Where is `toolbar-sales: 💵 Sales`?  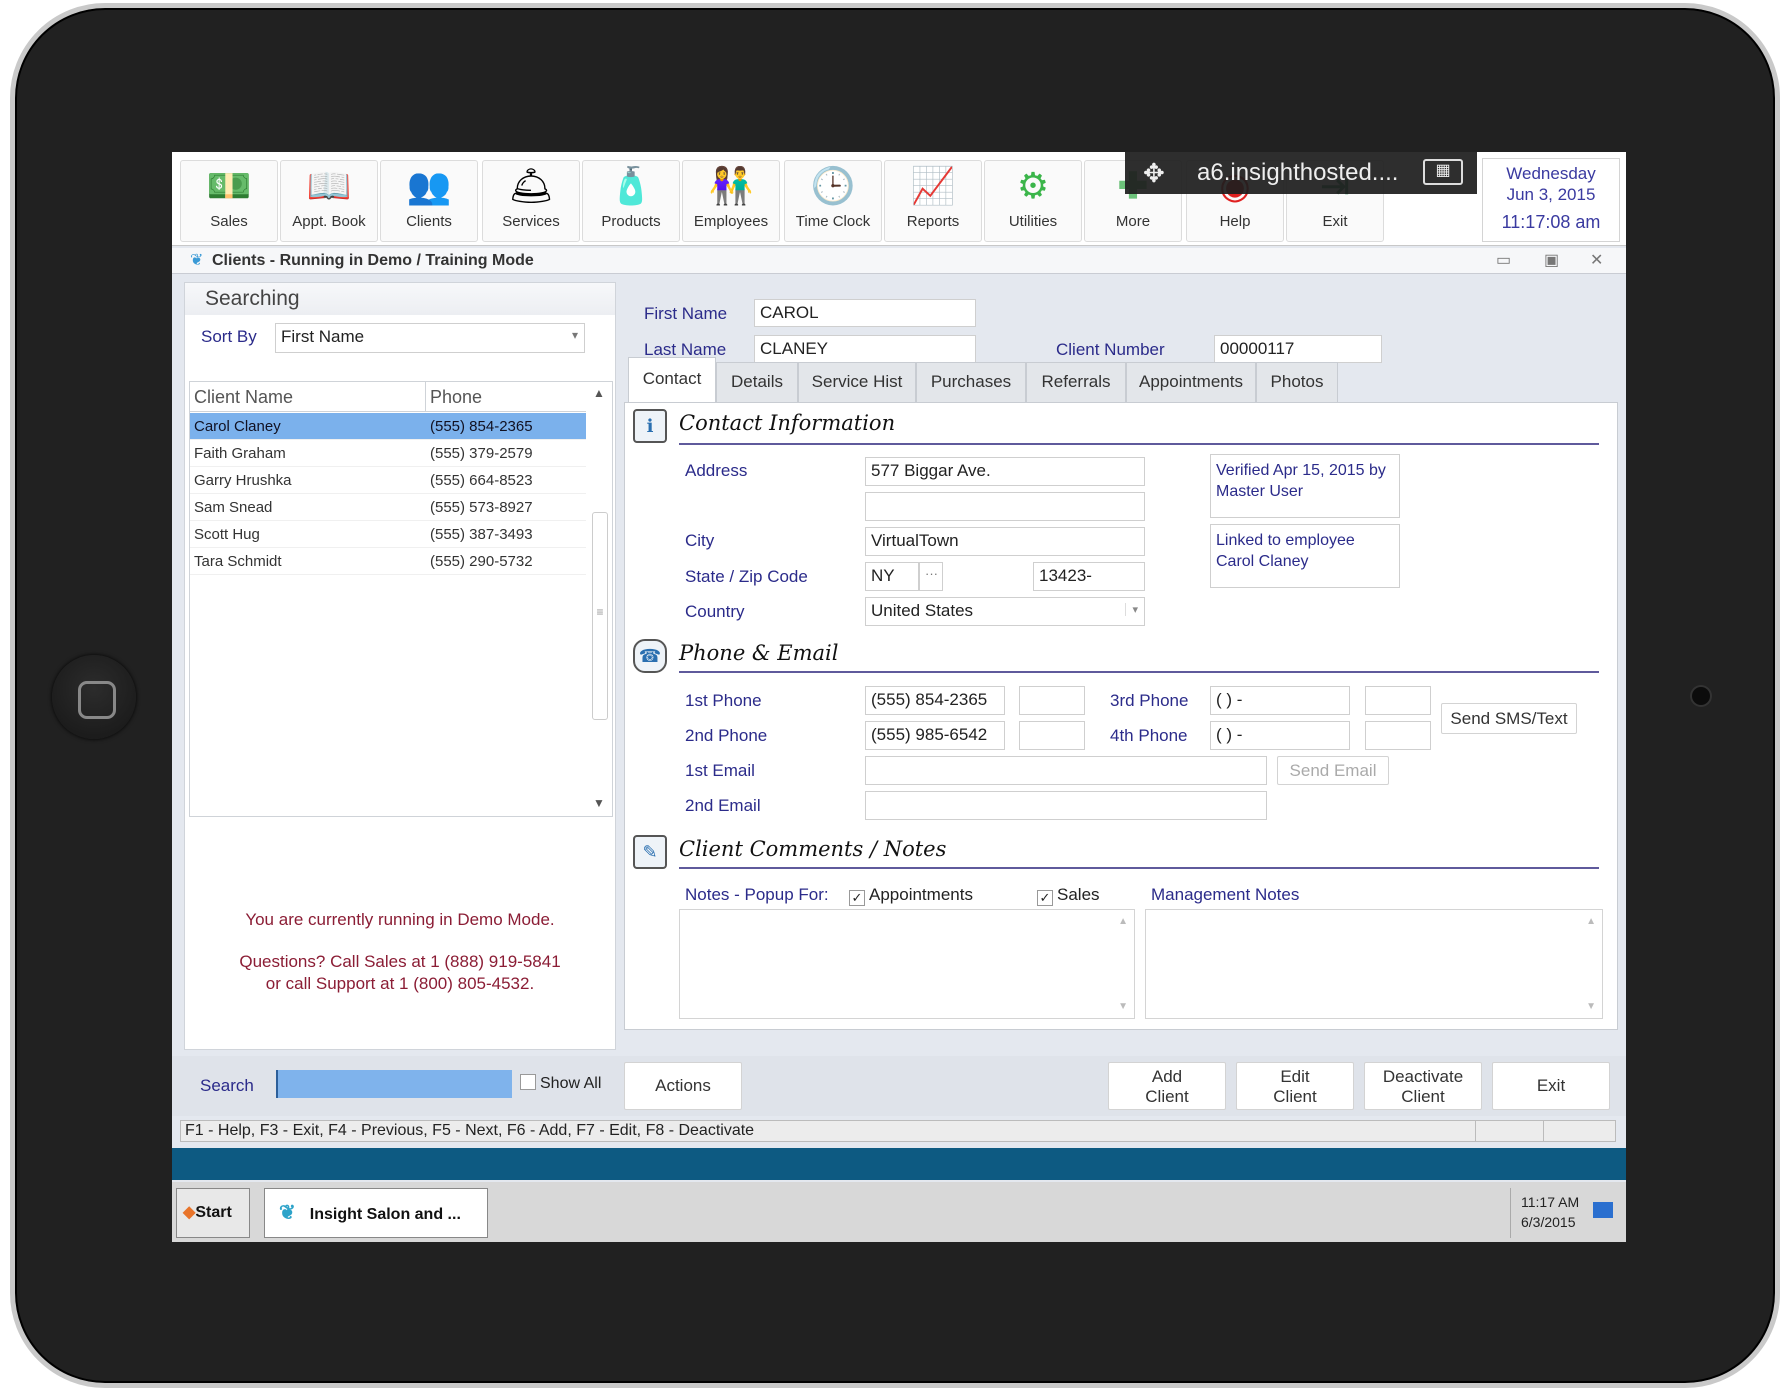
toolbar-sales: 💵 Sales is located at coordinates (229, 201).